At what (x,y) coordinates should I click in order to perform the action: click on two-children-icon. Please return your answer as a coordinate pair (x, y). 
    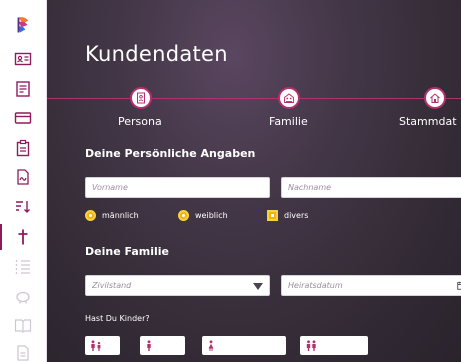
    Looking at the image, I should click on (96, 345).